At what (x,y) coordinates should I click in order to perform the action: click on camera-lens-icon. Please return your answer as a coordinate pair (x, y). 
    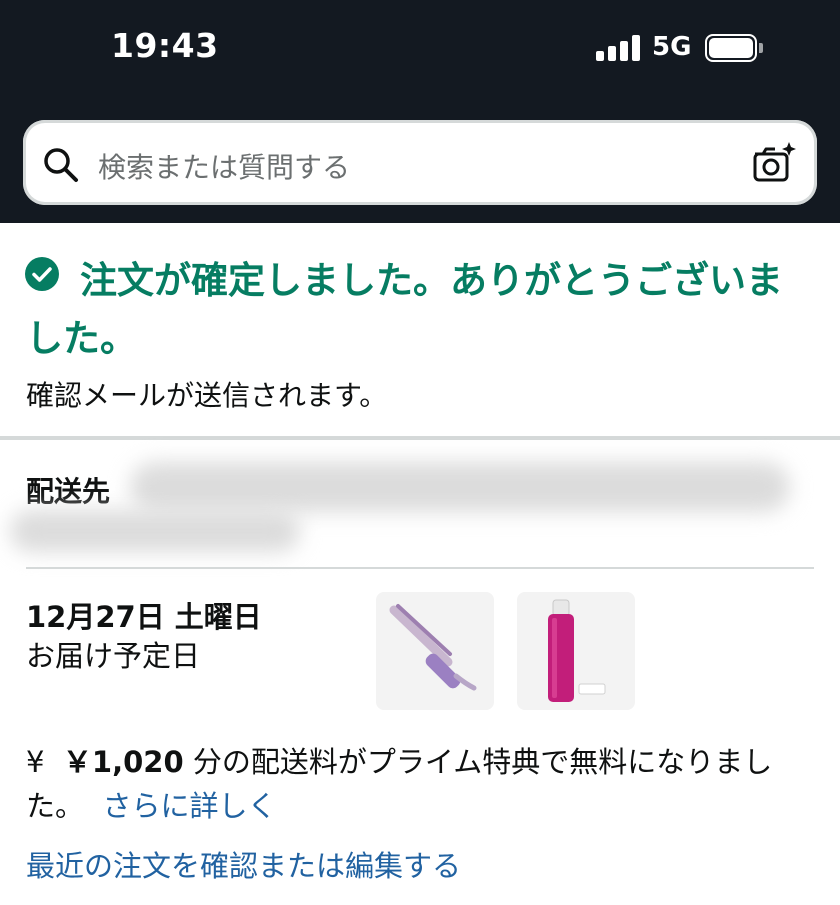
    Looking at the image, I should click on (774, 163).